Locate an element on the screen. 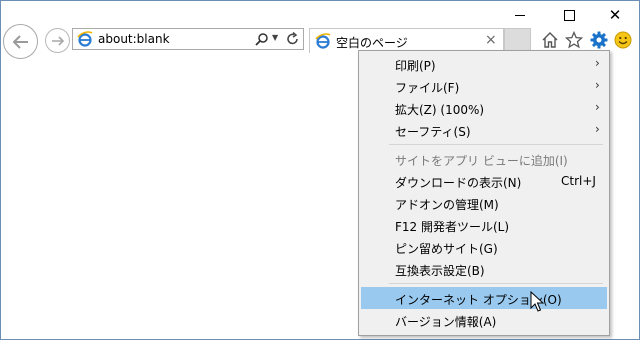 The width and height of the screenshot is (640, 340). back-button is located at coordinates (20, 41).